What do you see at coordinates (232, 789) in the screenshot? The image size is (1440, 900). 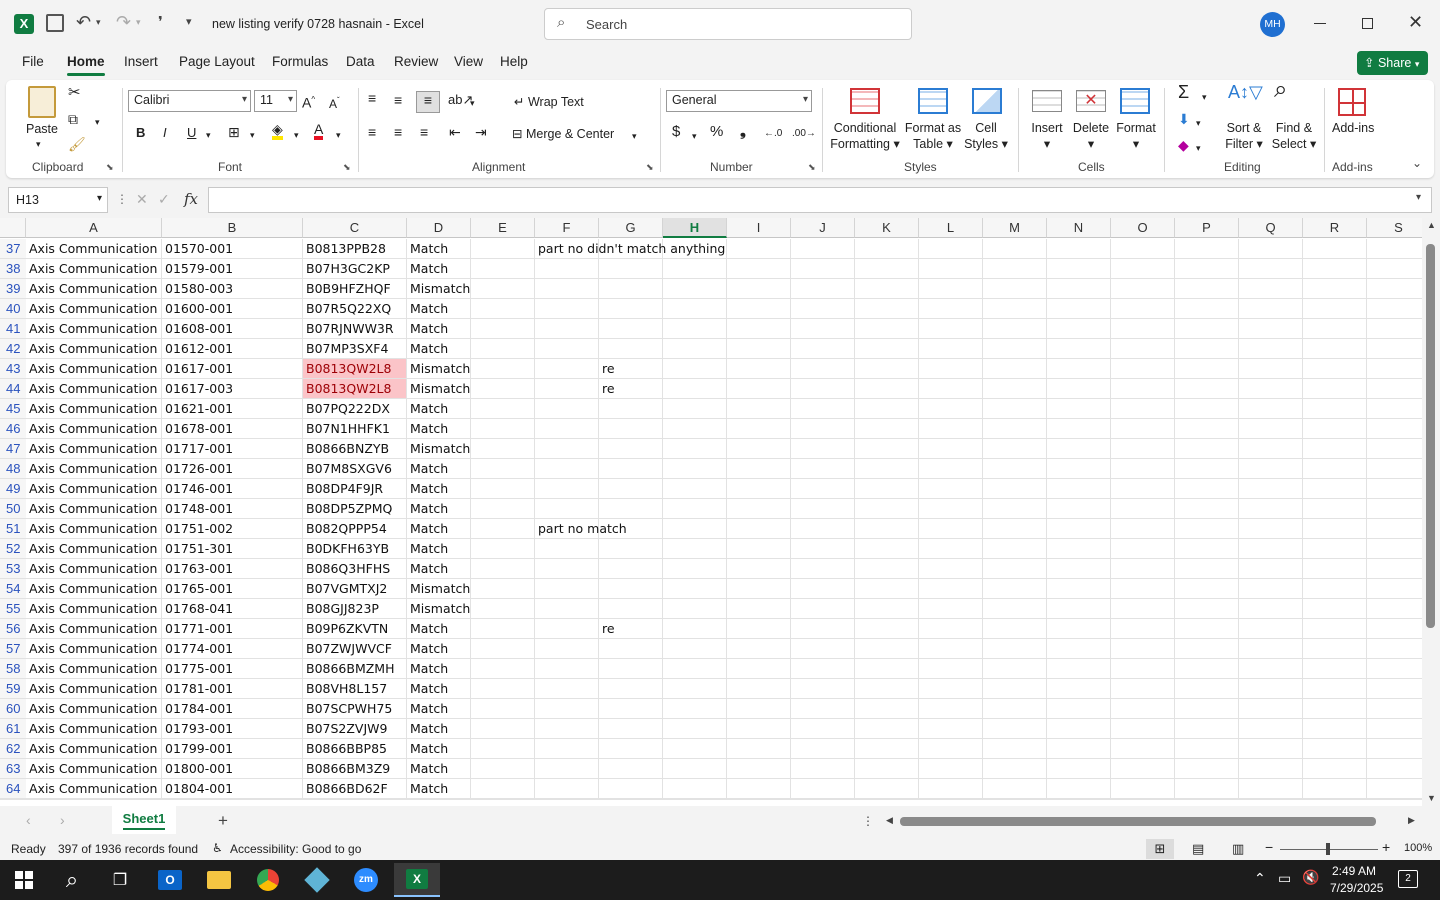 I see `cell-b: 01804-001` at bounding box center [232, 789].